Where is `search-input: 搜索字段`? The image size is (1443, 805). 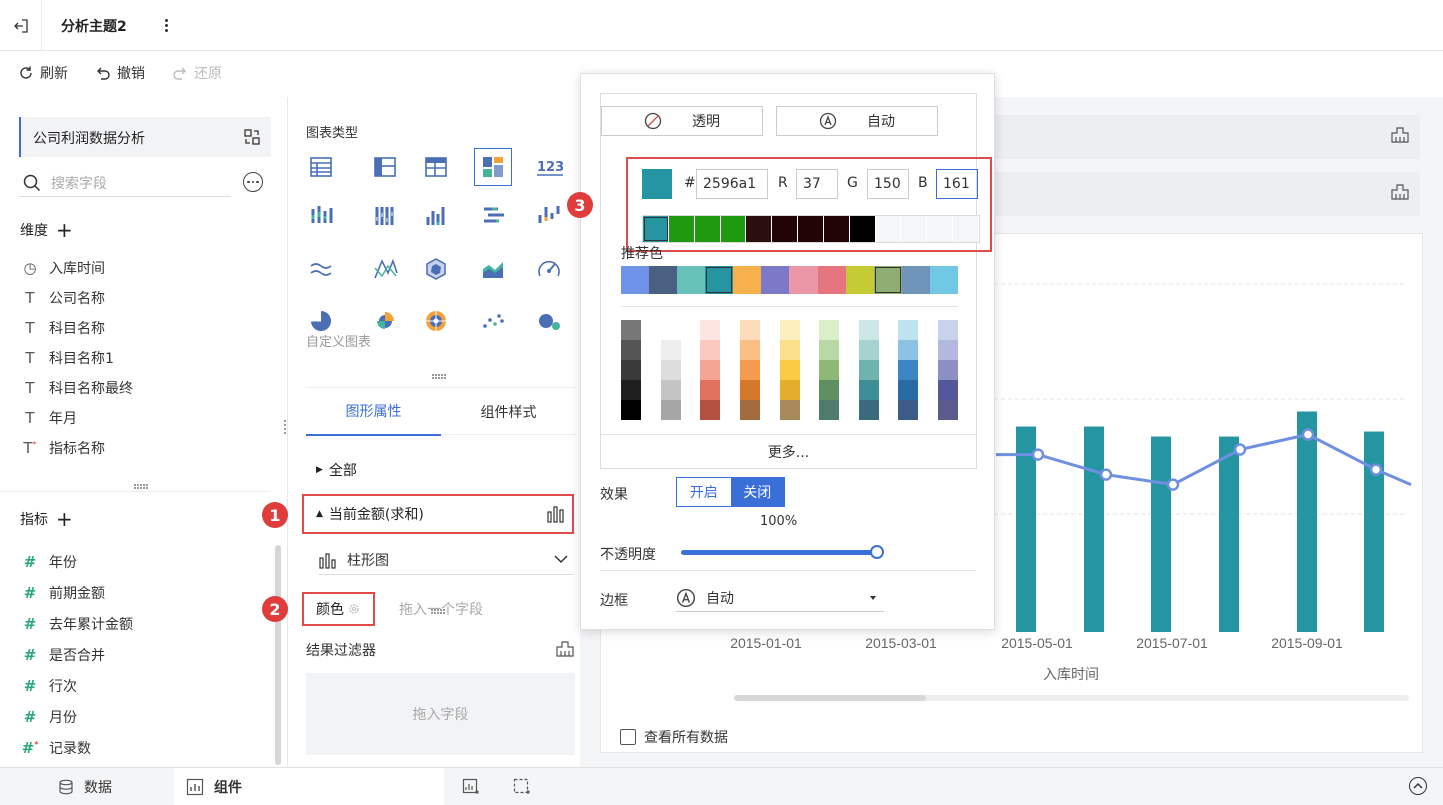
search-input: 搜索字段 is located at coordinates (79, 183).